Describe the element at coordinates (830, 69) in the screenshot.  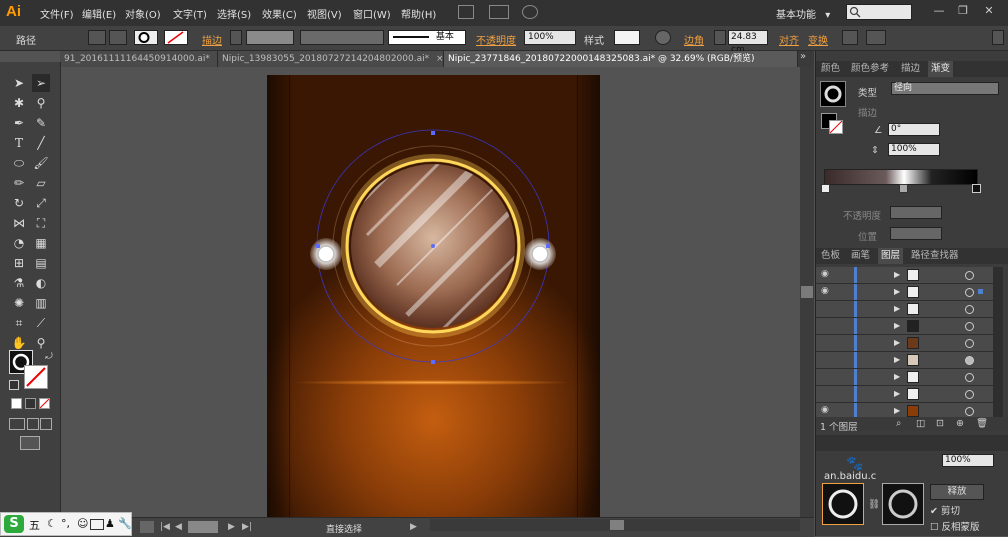
I see `tab-color: 颜色` at that location.